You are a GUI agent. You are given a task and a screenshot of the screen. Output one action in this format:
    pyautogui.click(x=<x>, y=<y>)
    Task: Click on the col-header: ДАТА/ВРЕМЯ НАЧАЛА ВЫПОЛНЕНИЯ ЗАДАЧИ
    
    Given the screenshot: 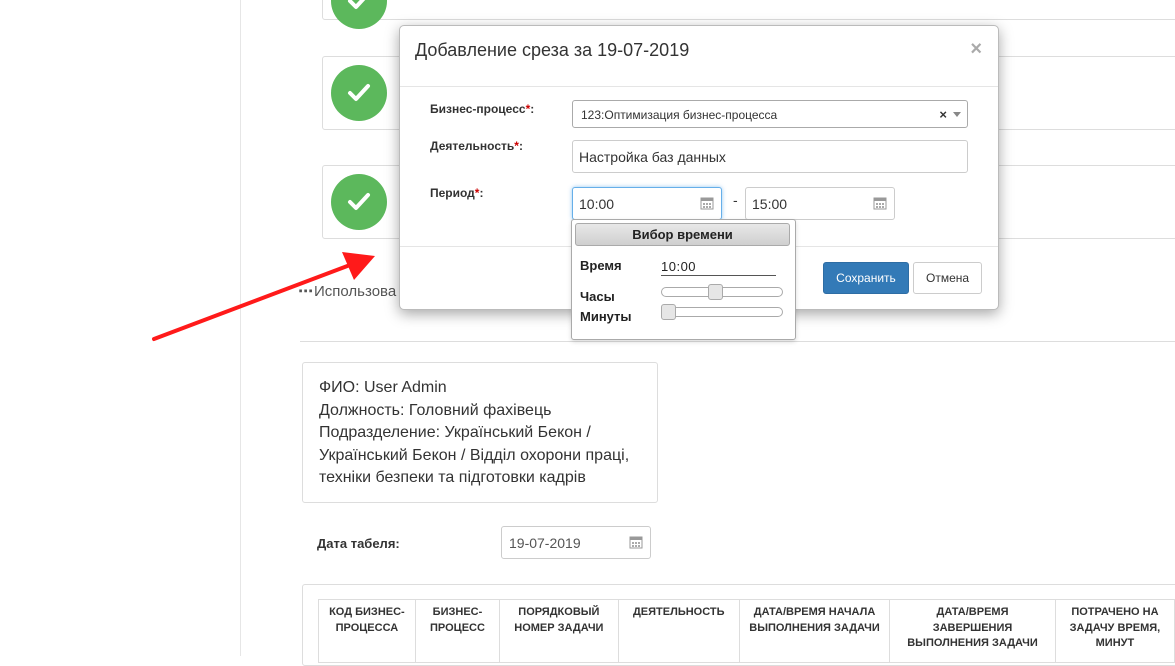 What is the action you would take?
    pyautogui.click(x=814, y=631)
    